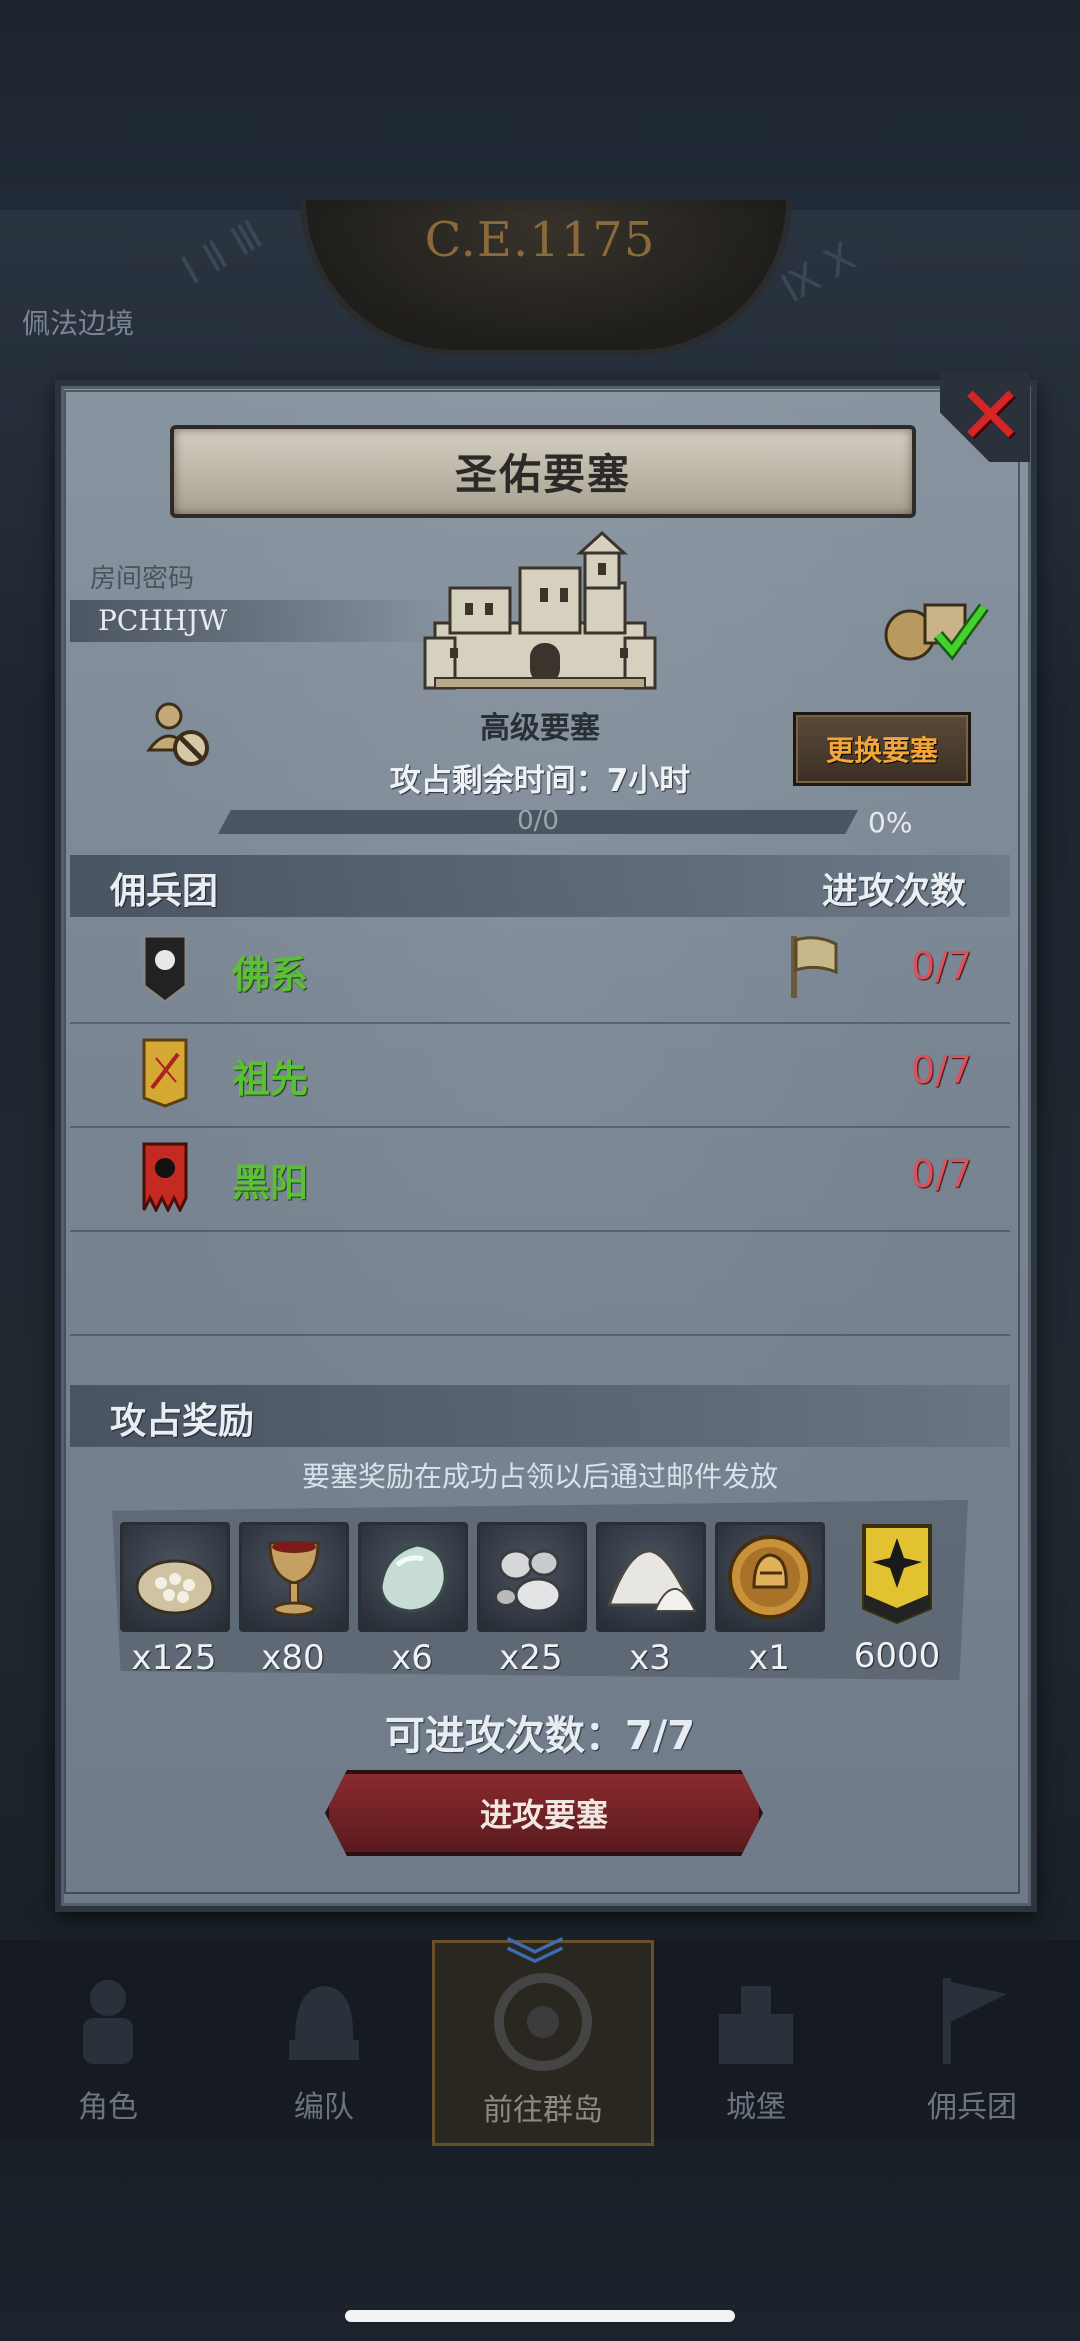  I want to click on capture-time-remaining: 攻占剩余时间：7小时, so click(540, 781).